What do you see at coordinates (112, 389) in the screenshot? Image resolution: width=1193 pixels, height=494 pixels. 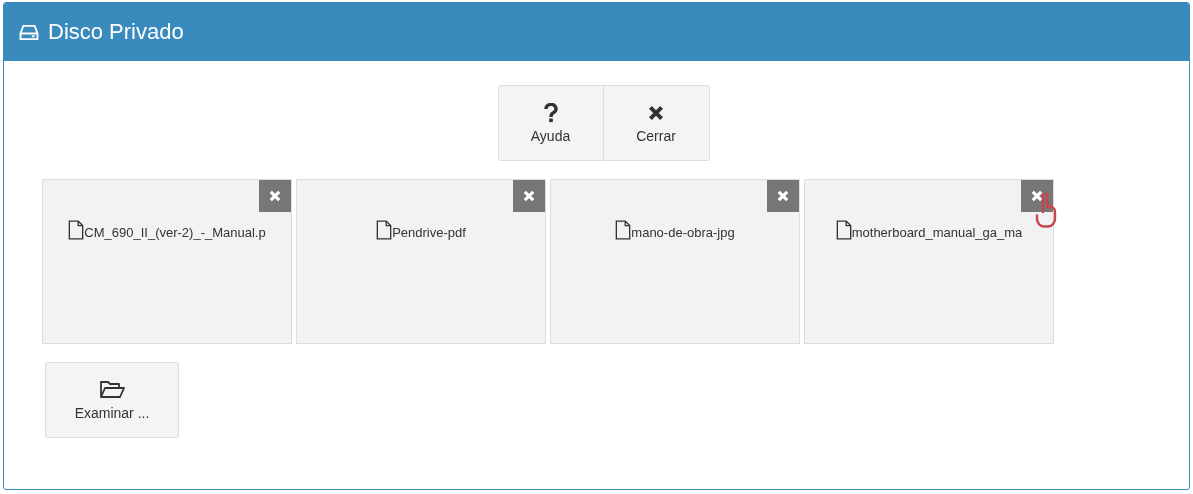 I see `folder-icon` at bounding box center [112, 389].